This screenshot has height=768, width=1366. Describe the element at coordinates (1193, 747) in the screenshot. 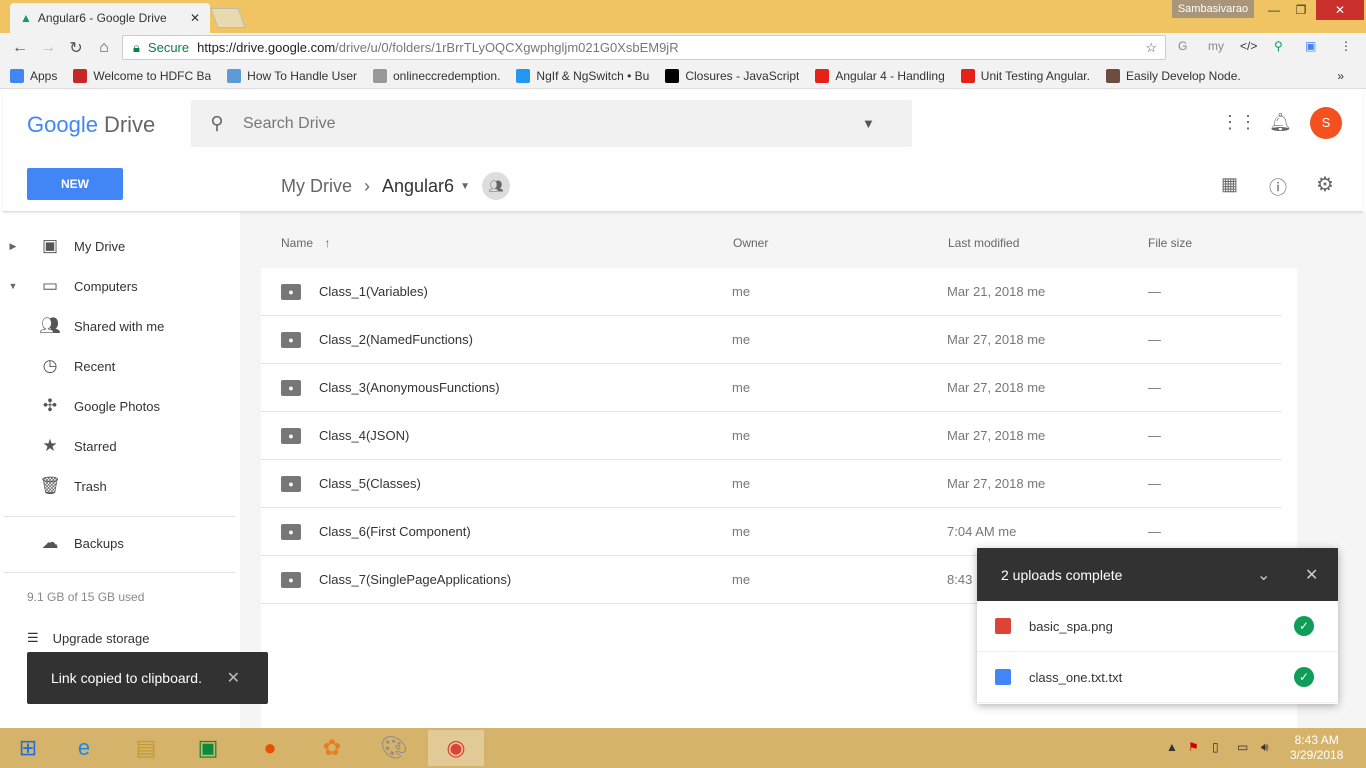

I see `action-center-flag-icon: ⚑` at that location.